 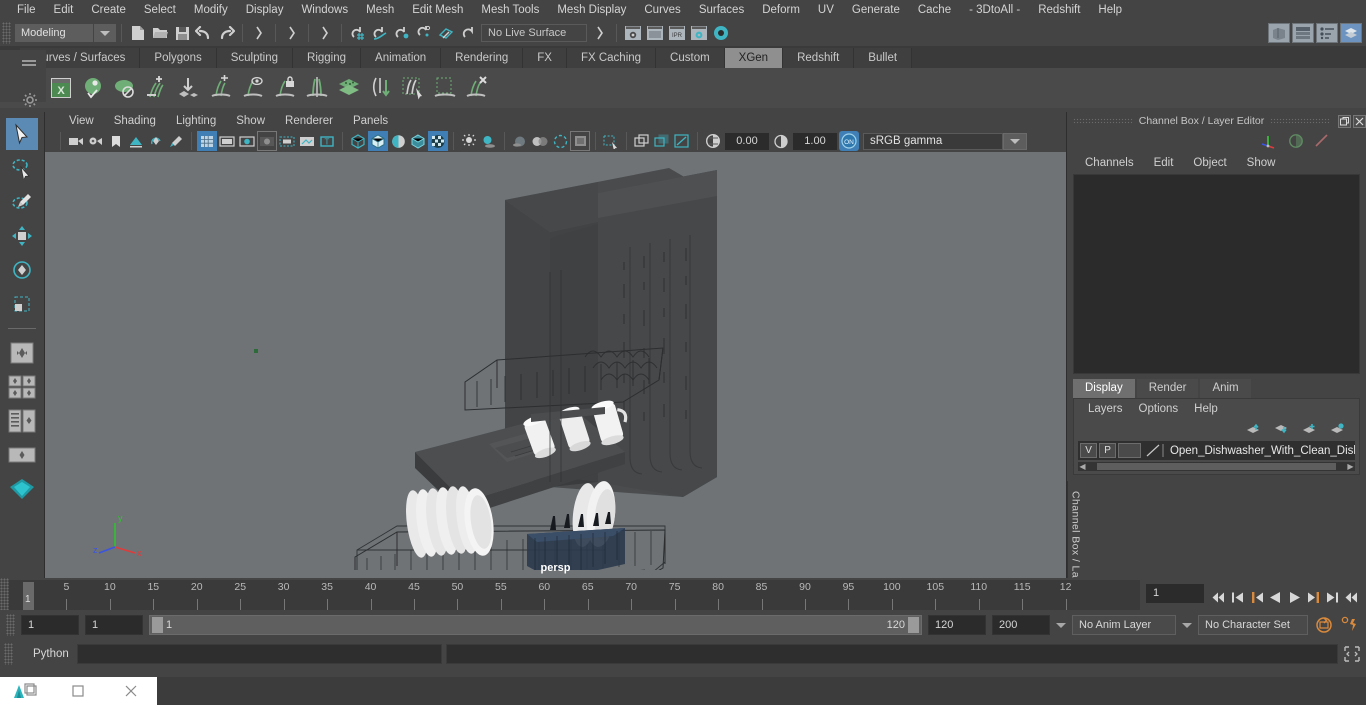 I want to click on image-plane-icon, so click(x=136, y=141).